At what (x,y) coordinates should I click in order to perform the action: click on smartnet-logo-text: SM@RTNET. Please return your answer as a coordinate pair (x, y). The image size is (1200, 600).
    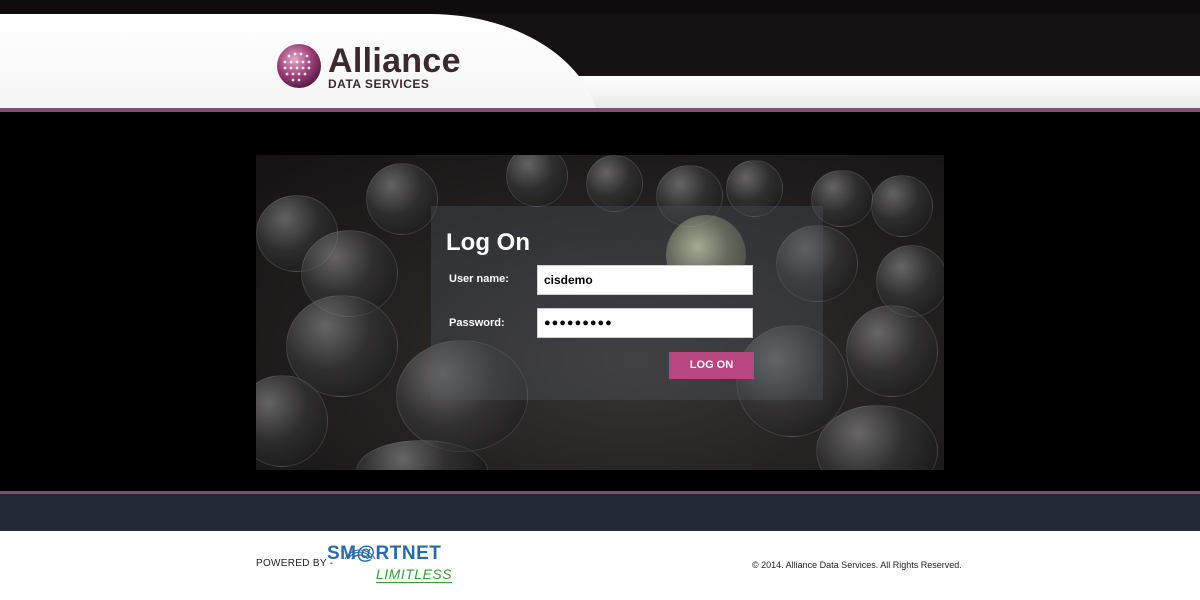
    Looking at the image, I should click on (384, 553).